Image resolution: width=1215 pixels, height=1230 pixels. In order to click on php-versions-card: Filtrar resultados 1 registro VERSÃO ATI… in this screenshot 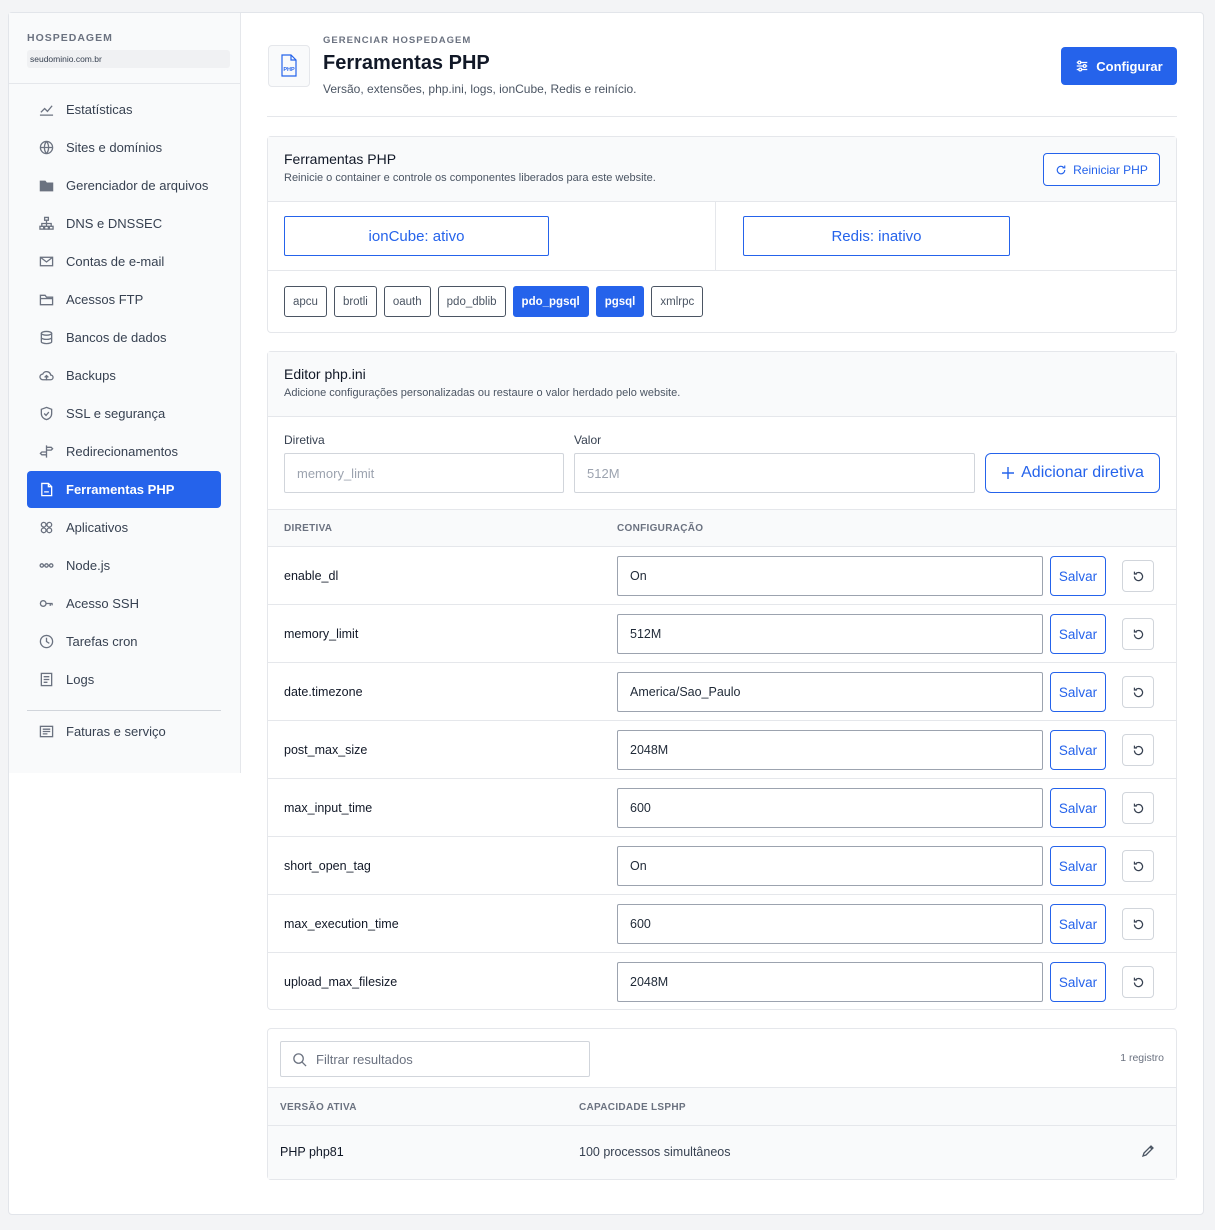, I will do `click(722, 1104)`.